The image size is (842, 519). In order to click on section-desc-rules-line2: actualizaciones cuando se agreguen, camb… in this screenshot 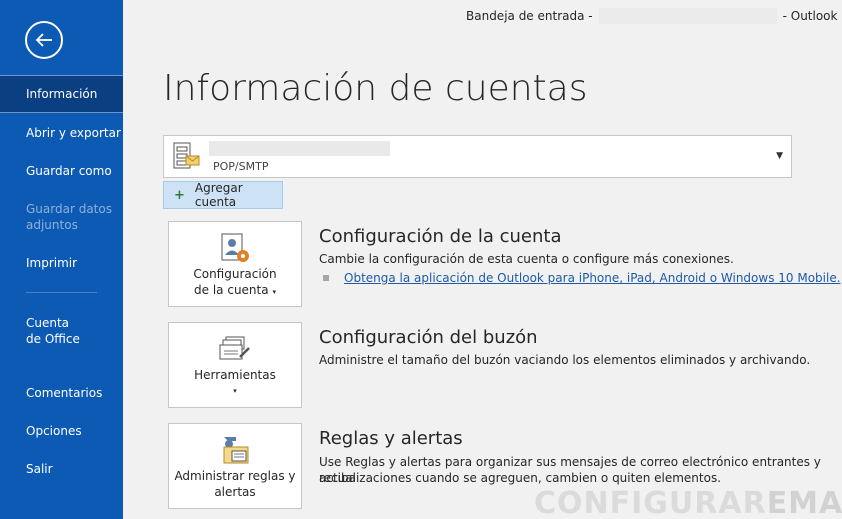, I will do `click(520, 478)`.